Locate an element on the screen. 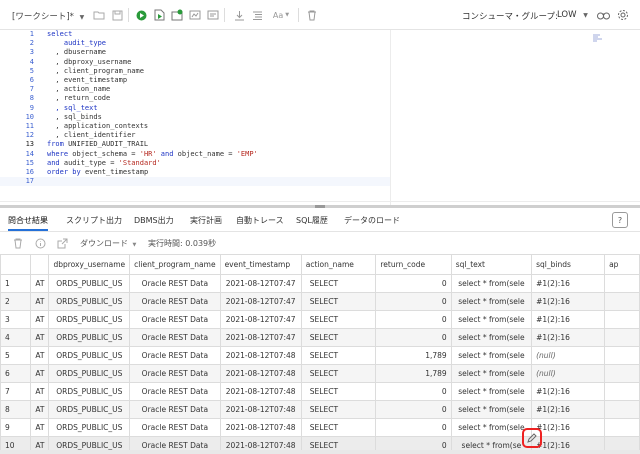 The image size is (640, 454). tab-2: スクリプト出力 is located at coordinates (94, 220).